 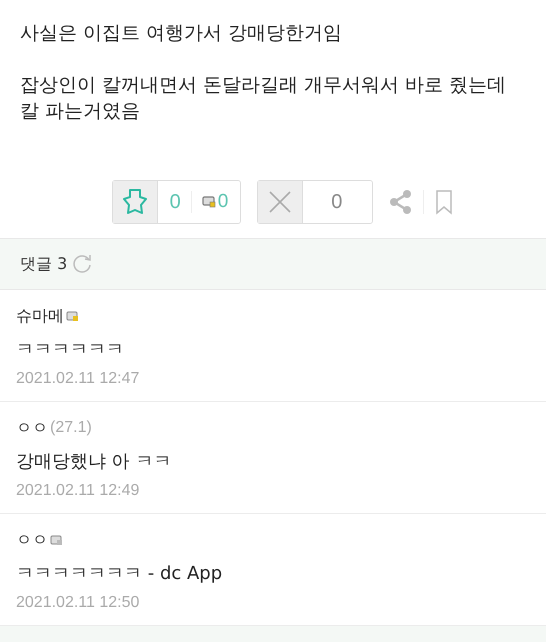 I want to click on bookmark-icon, so click(x=444, y=202).